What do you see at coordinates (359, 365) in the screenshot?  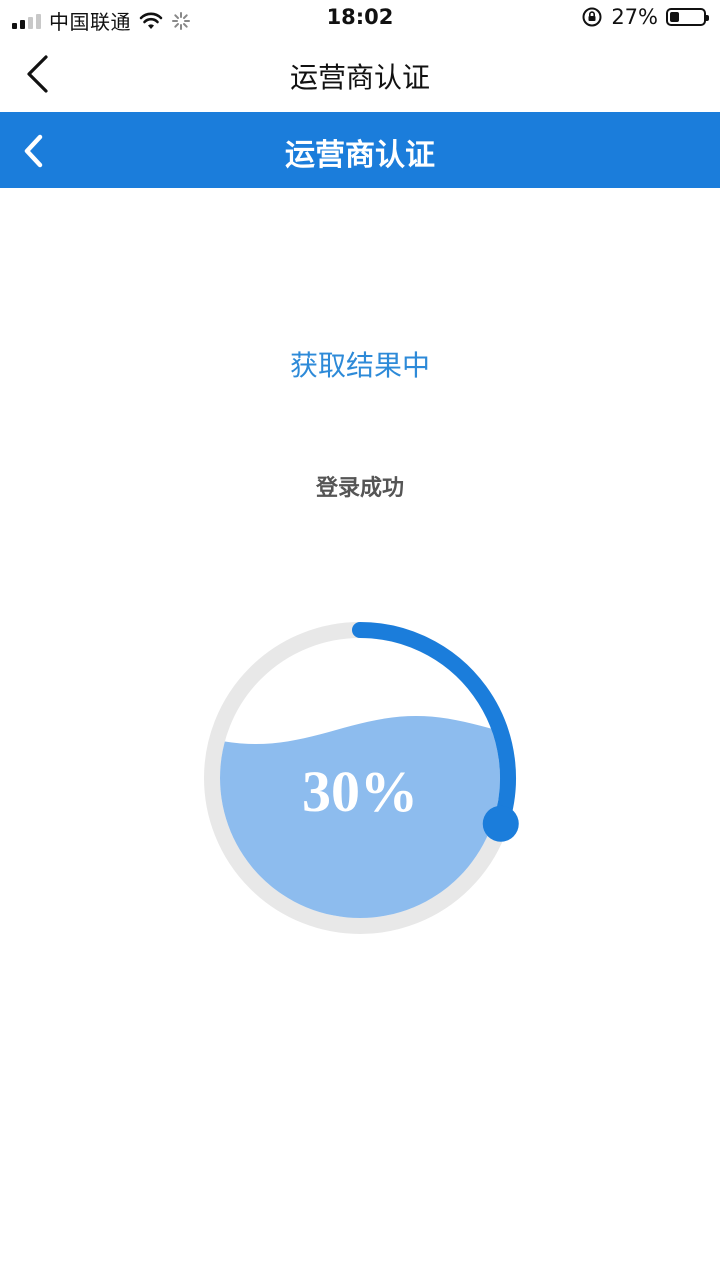 I see `status-message: 获取结果中` at bounding box center [359, 365].